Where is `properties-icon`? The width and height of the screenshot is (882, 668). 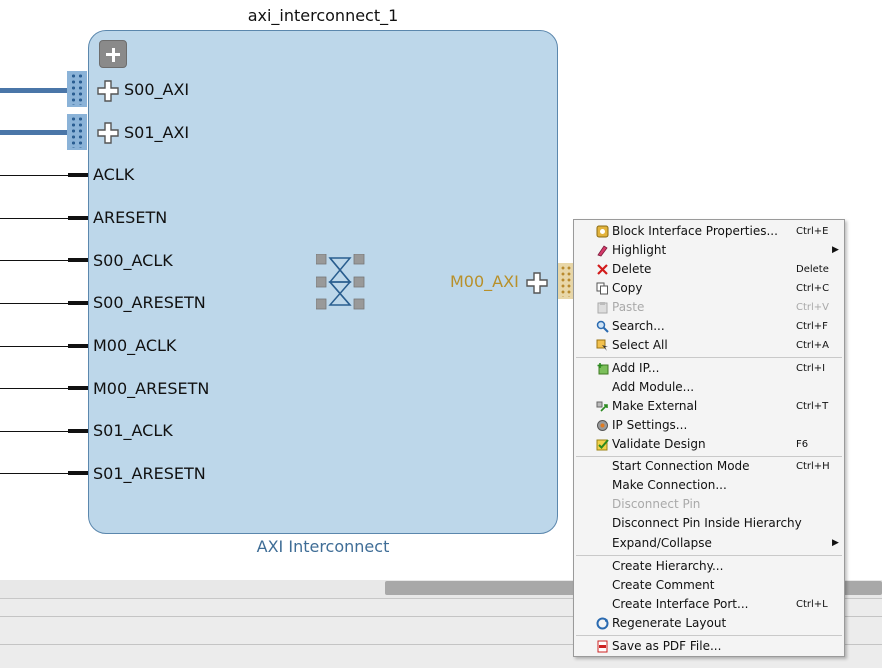 properties-icon is located at coordinates (602, 231).